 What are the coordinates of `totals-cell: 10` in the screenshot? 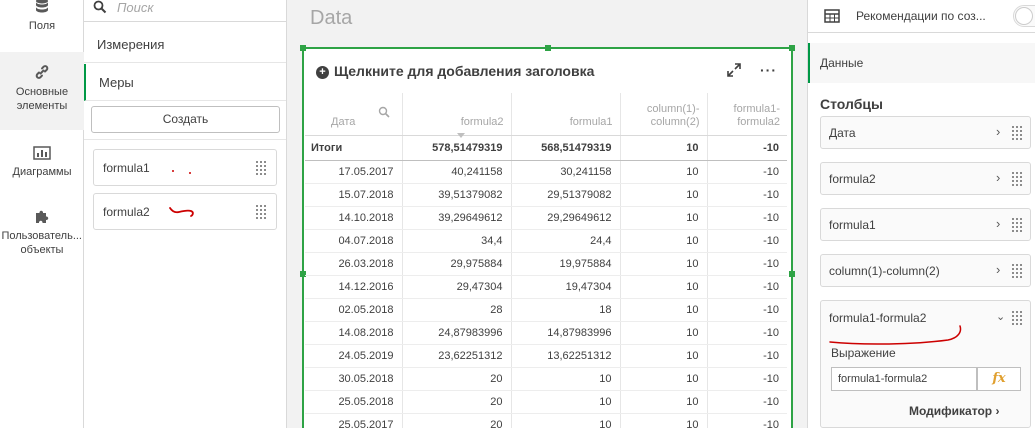 It's located at (664, 148).